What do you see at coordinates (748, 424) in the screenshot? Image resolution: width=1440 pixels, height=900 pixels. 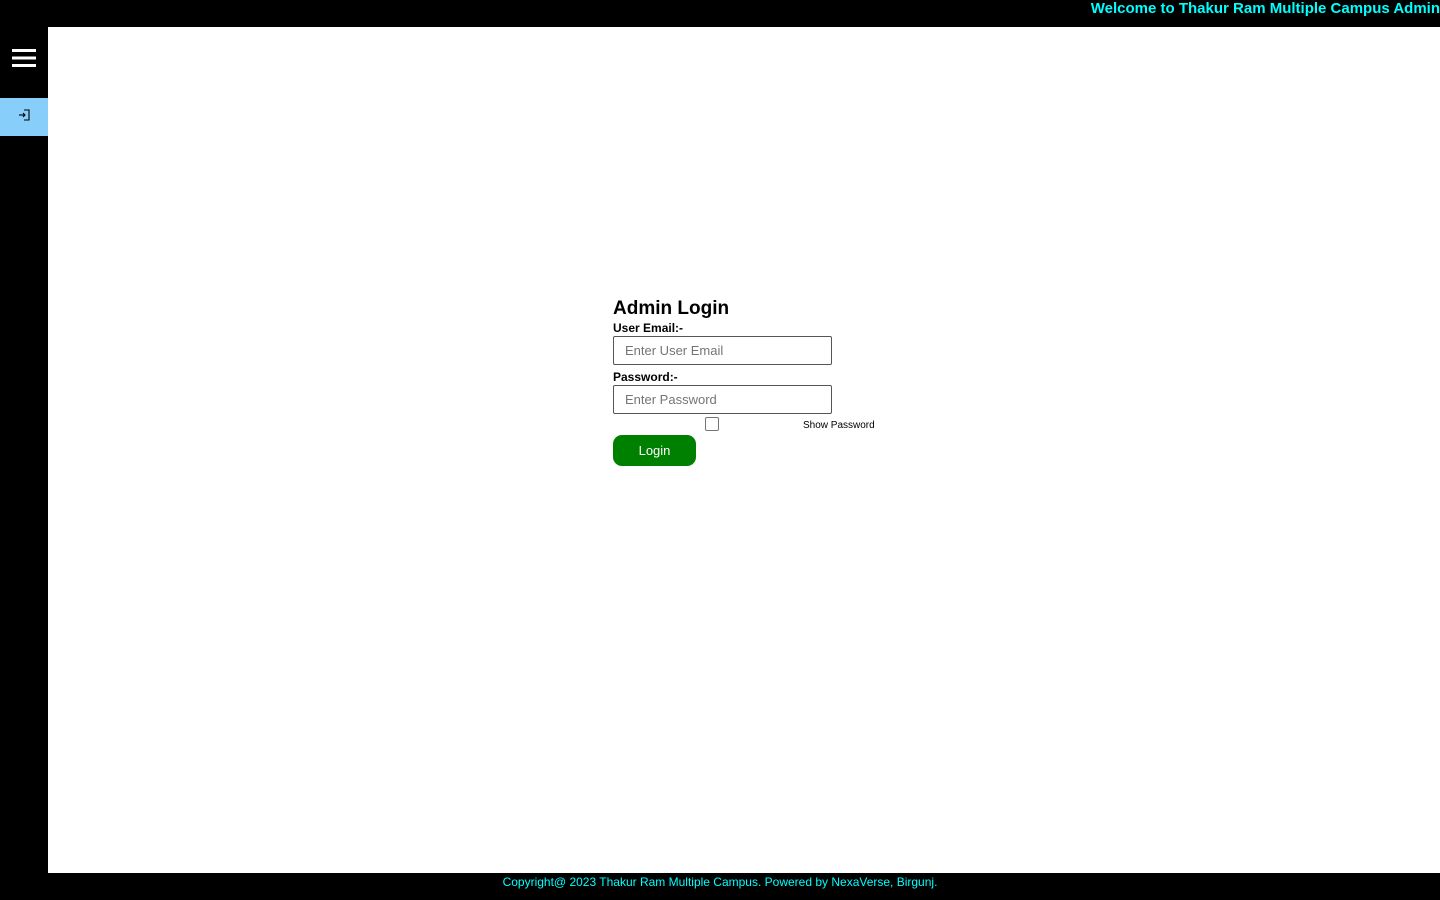 I see `show-password-row: Show Password` at bounding box center [748, 424].